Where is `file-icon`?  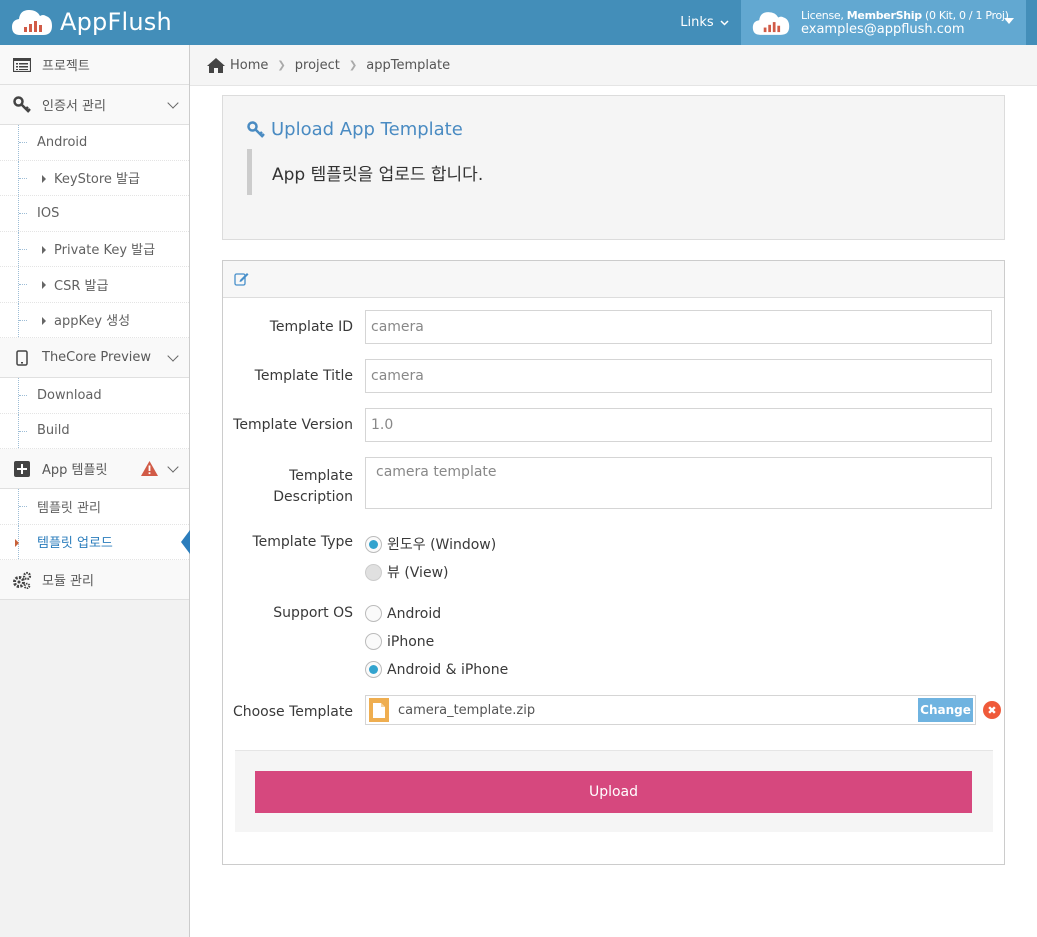
file-icon is located at coordinates (379, 710).